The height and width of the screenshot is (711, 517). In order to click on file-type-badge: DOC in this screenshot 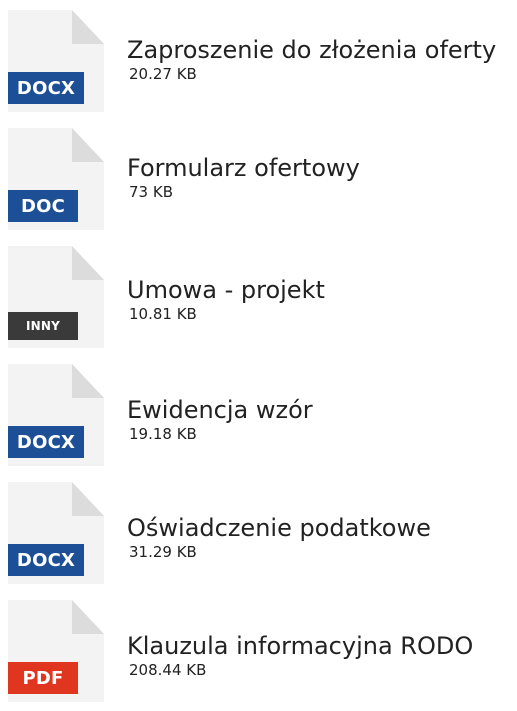, I will do `click(43, 206)`.